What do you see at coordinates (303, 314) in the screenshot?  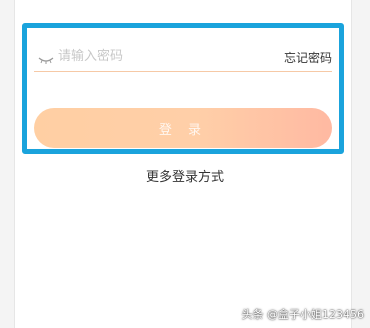 I see `watermark: 头条 @盒子小姐123456` at bounding box center [303, 314].